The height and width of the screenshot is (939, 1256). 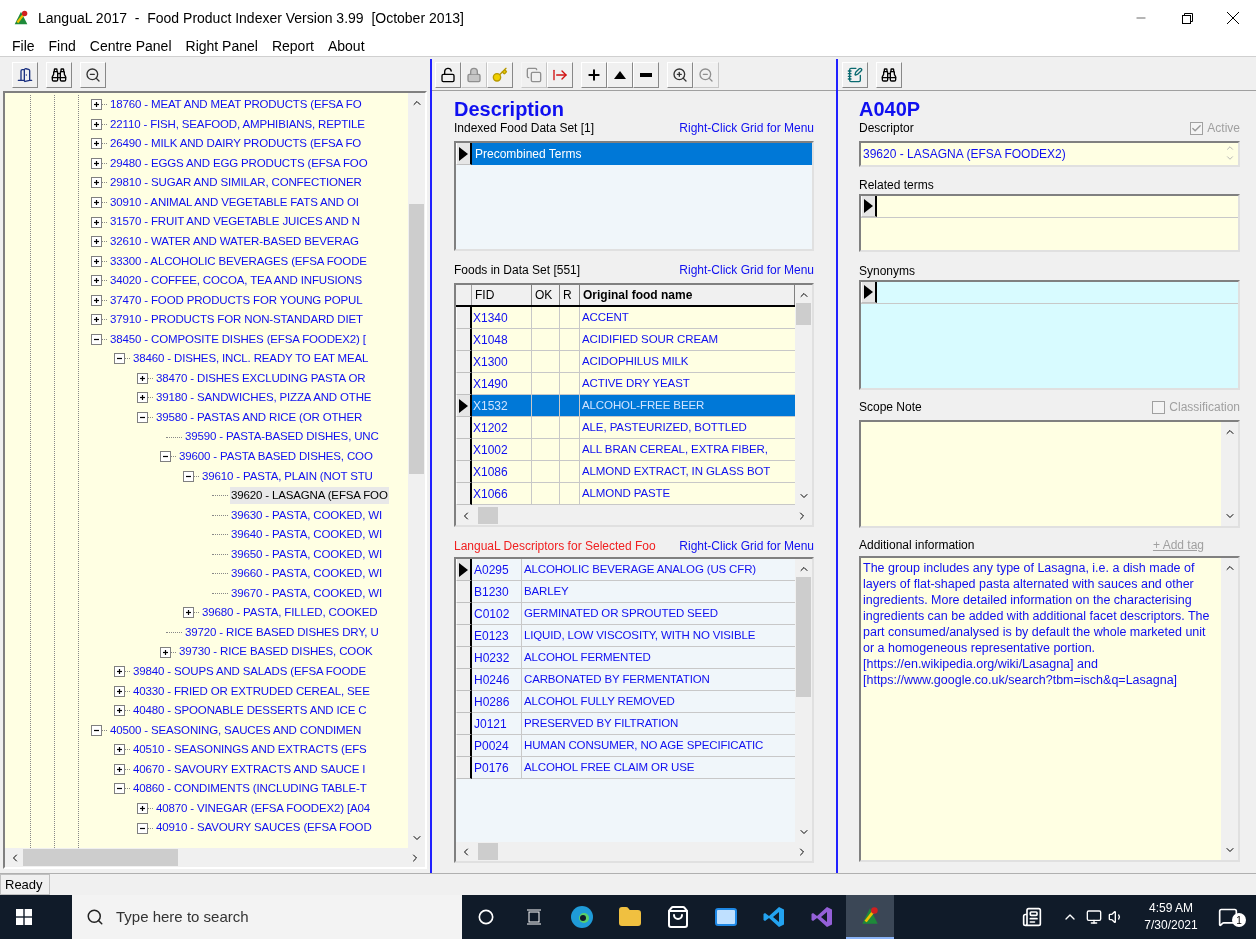 I want to click on table-cell: X1532, so click(x=502, y=406).